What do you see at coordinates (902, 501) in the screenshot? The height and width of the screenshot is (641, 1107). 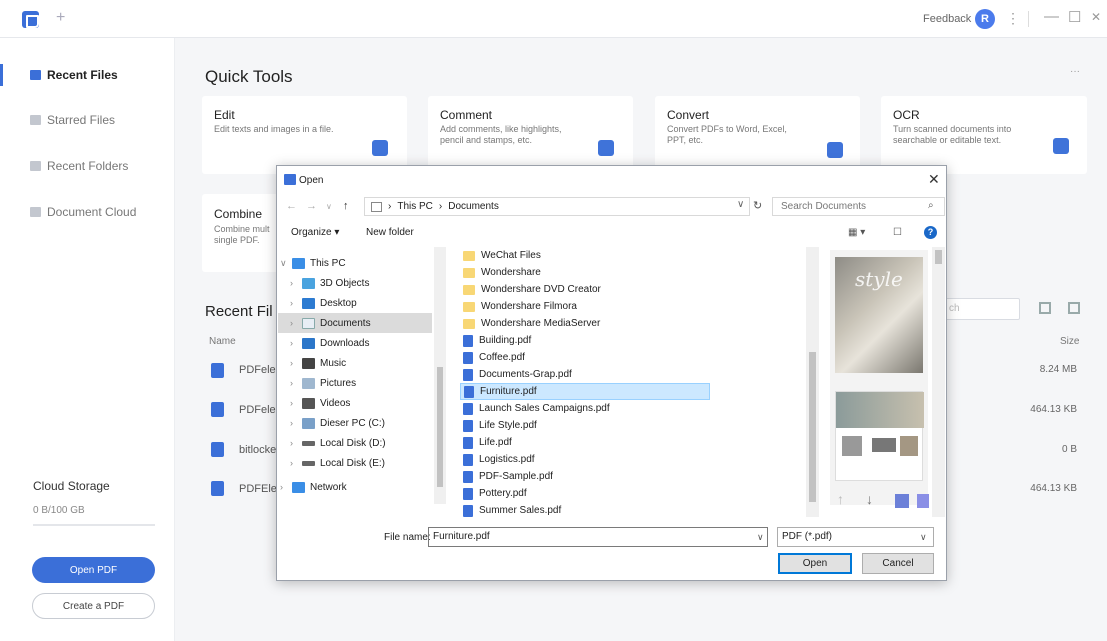 I see `single-page-view-icon` at bounding box center [902, 501].